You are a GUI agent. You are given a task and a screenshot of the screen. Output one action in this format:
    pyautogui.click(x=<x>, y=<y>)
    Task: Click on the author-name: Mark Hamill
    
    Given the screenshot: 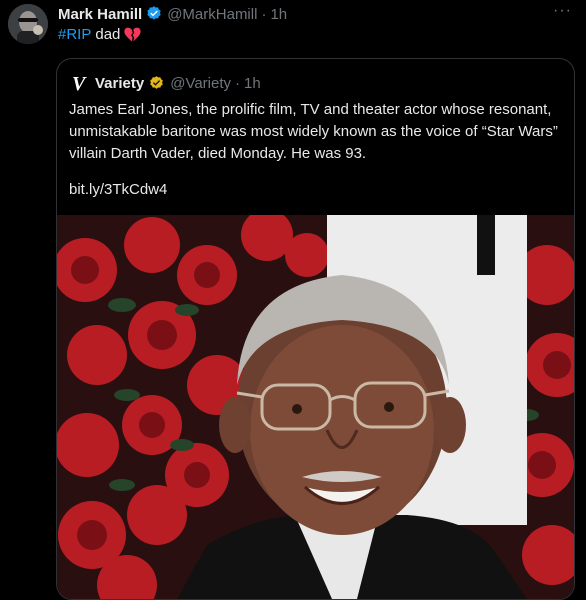 What is the action you would take?
    pyautogui.click(x=100, y=14)
    